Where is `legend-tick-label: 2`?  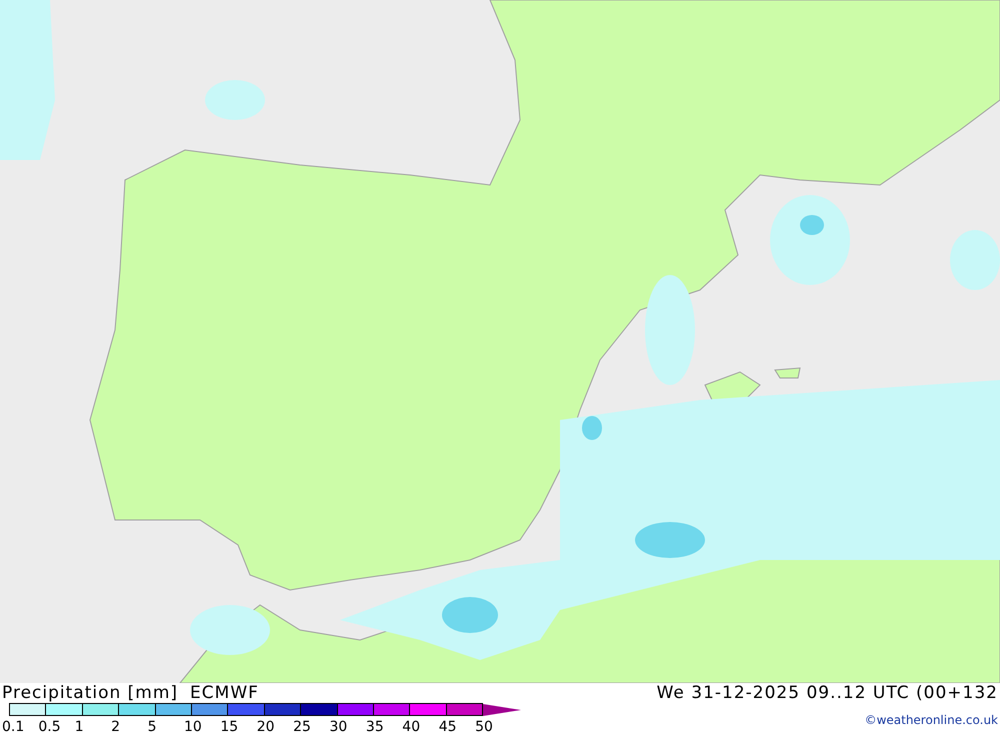 legend-tick-label: 2 is located at coordinates (115, 726).